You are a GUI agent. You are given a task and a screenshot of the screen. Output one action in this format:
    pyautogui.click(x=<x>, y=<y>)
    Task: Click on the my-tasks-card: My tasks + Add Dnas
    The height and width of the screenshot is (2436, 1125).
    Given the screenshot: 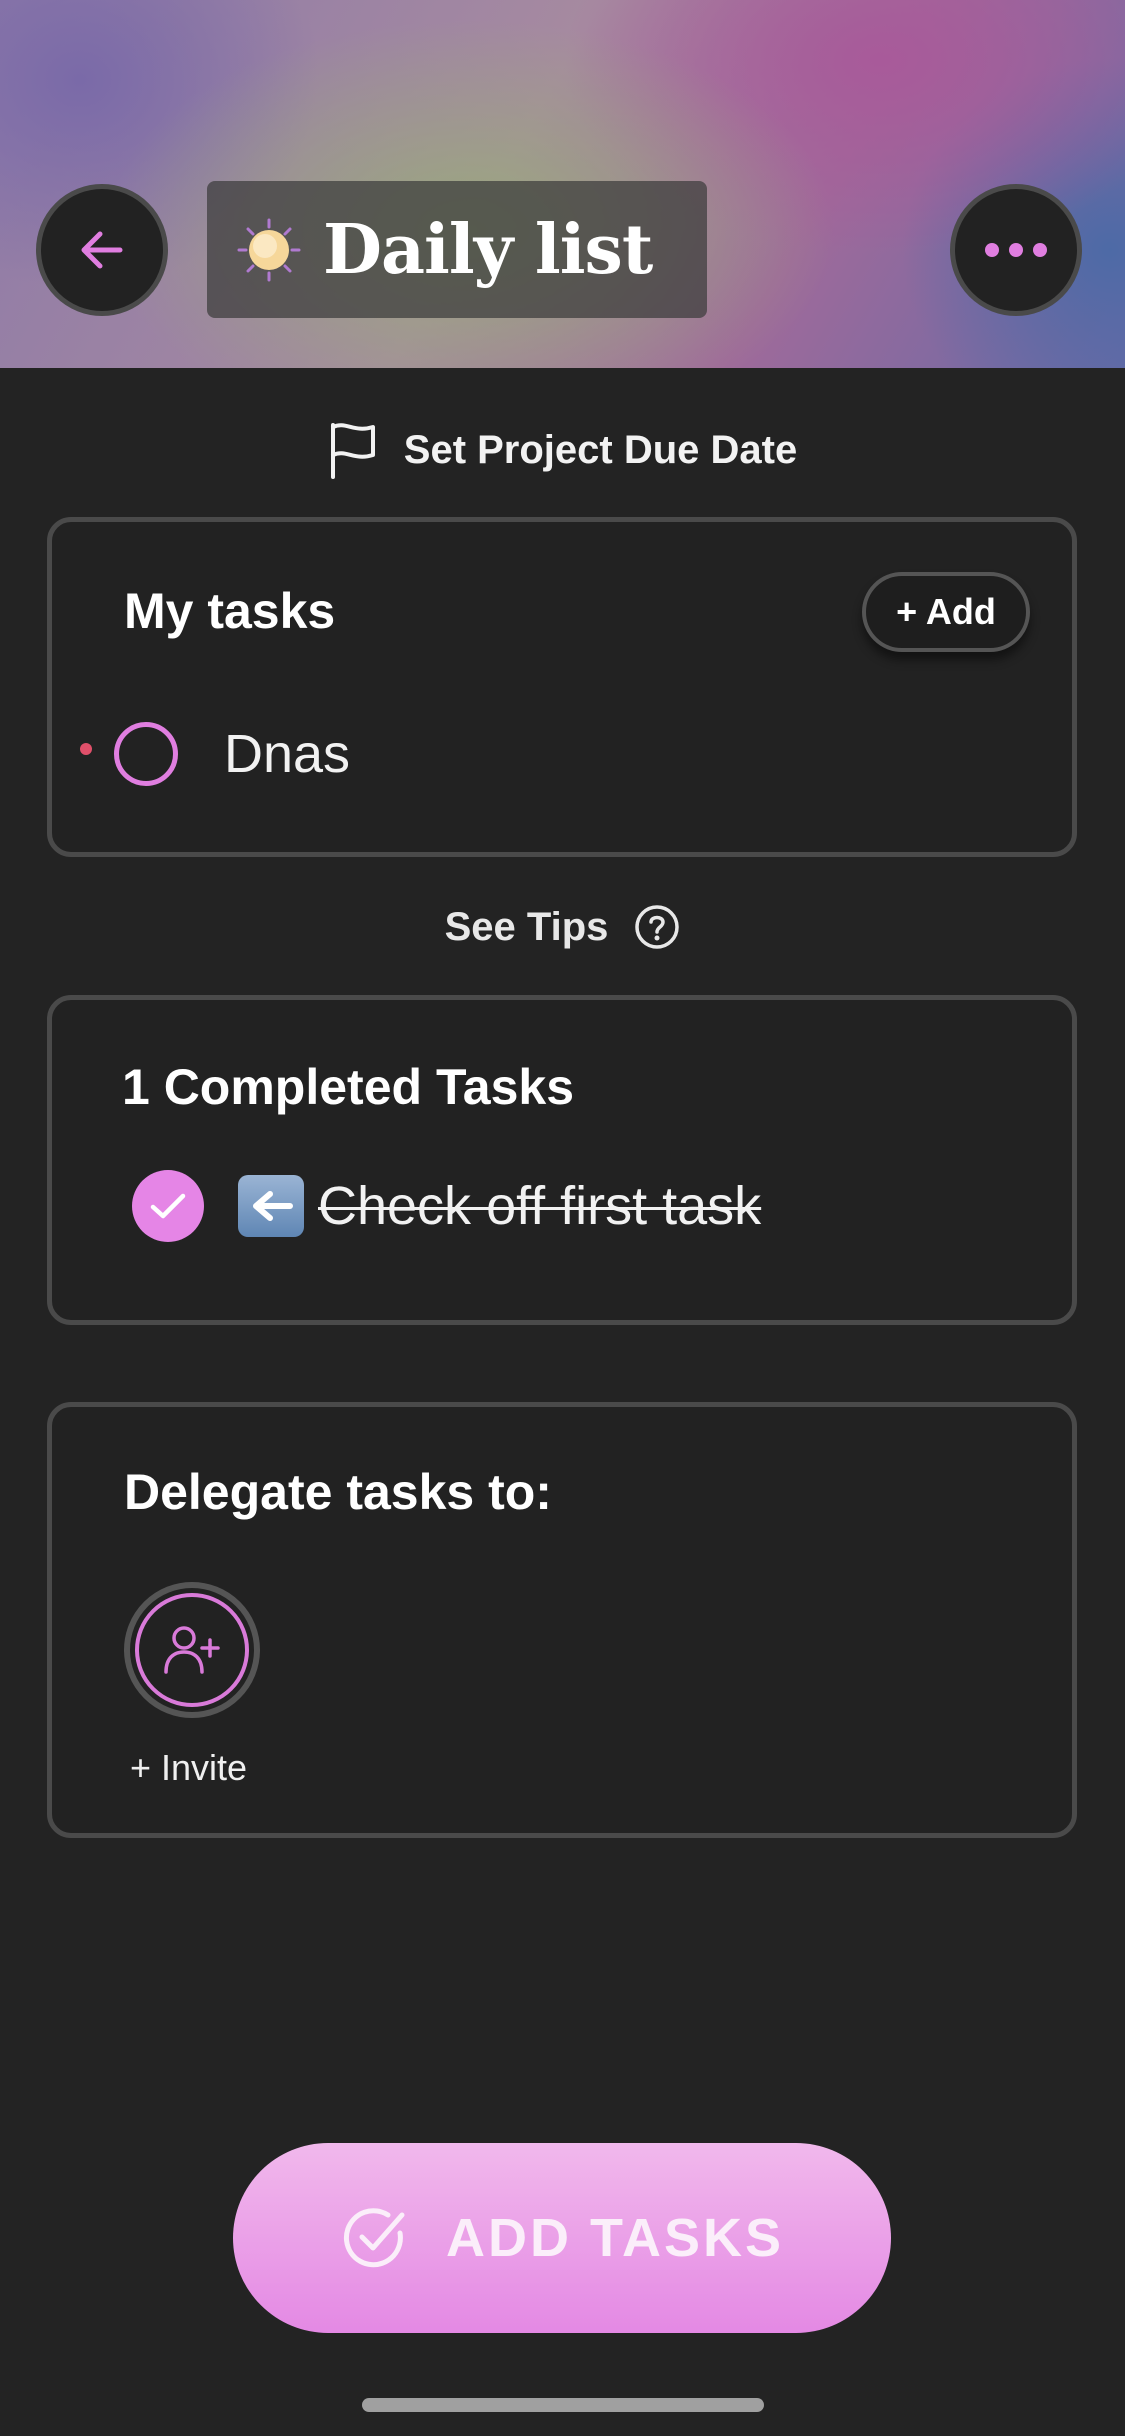 What is the action you would take?
    pyautogui.click(x=562, y=687)
    